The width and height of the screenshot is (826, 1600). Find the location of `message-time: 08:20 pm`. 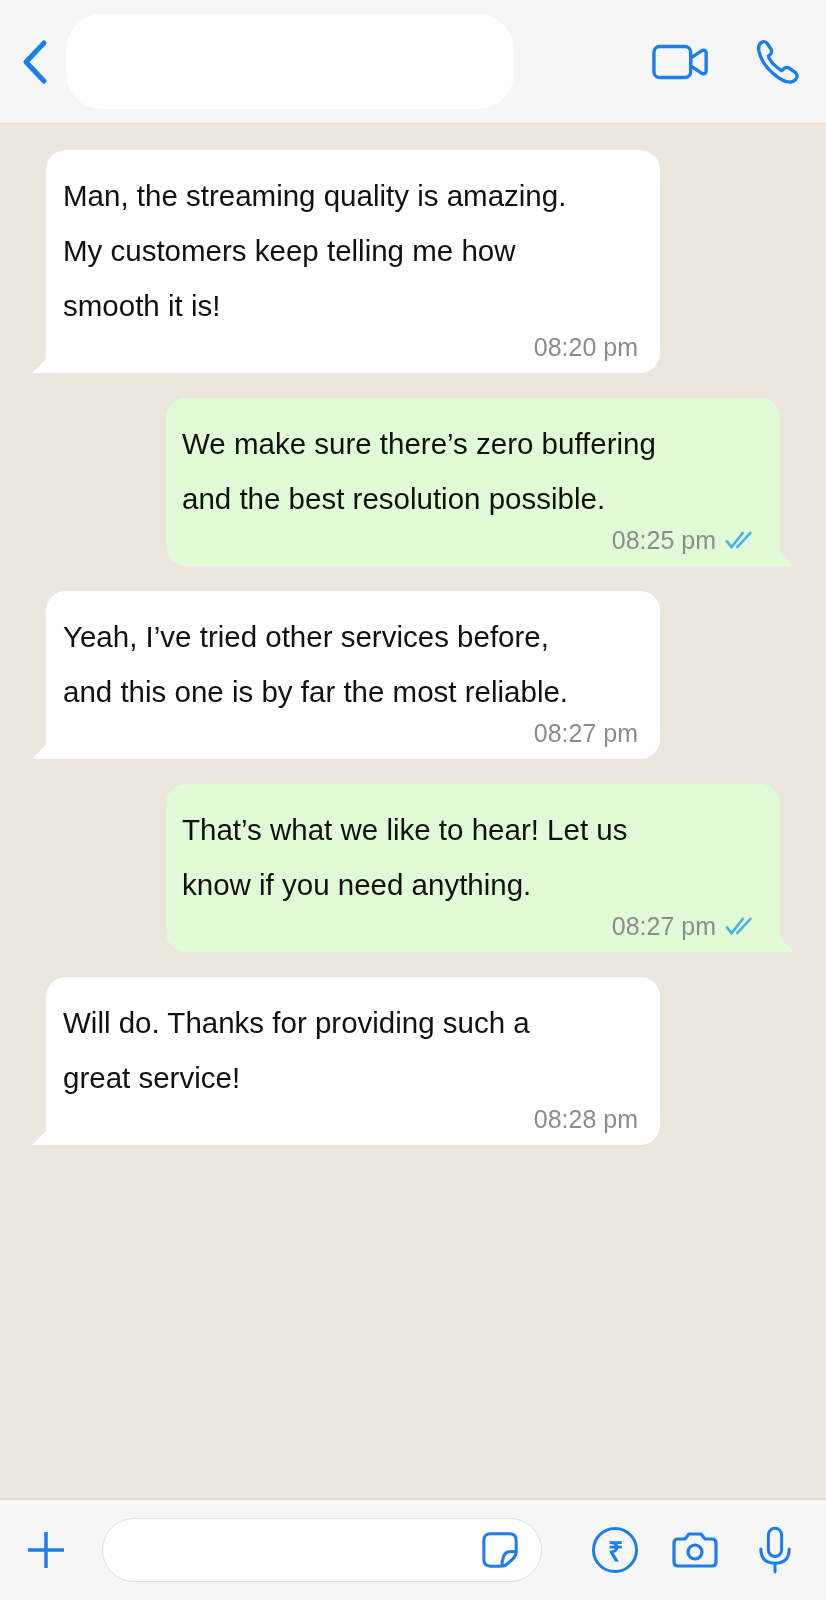

message-time: 08:20 pm is located at coordinates (585, 347).